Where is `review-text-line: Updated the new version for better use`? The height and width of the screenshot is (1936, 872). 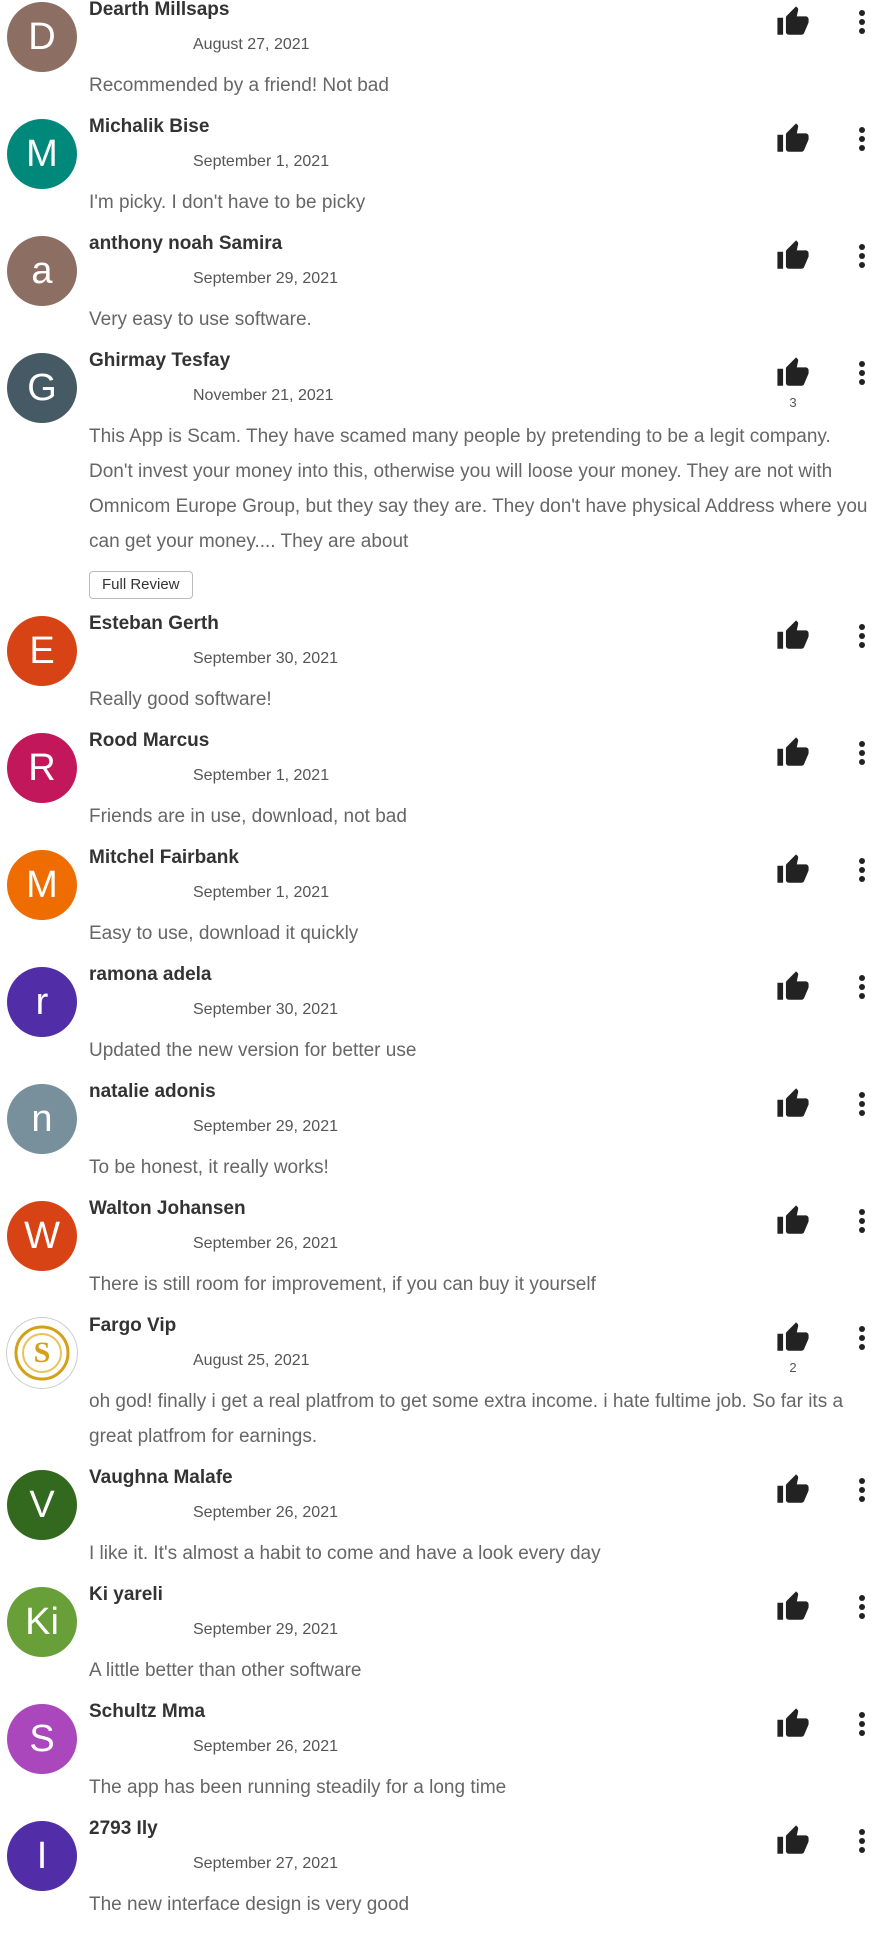 review-text-line: Updated the new version for better use is located at coordinates (253, 1050).